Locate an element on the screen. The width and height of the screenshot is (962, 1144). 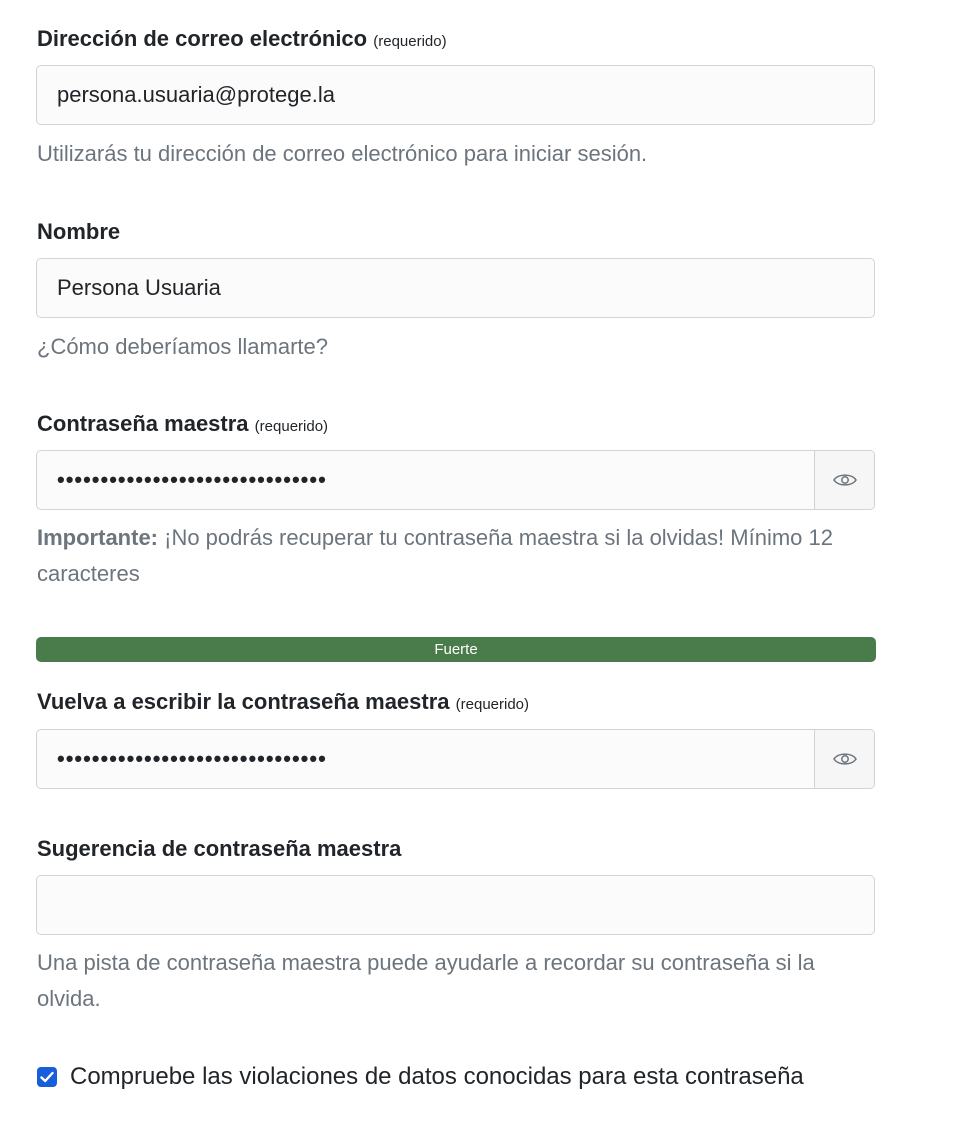
email-value: persona.usuaria@protege.la is located at coordinates (196, 94).